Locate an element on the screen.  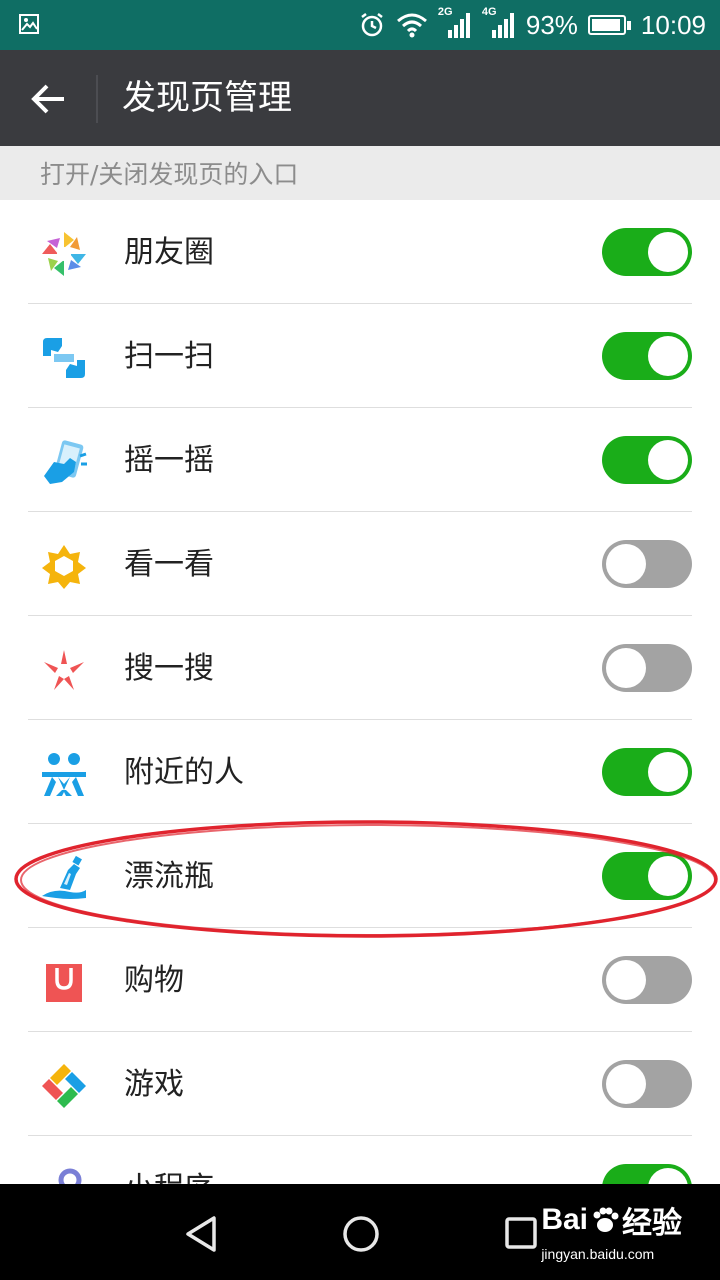
baidu-jingyan-watermark: Bai 经验 jingyan.baidu.com is located at coordinates (611, 1230).